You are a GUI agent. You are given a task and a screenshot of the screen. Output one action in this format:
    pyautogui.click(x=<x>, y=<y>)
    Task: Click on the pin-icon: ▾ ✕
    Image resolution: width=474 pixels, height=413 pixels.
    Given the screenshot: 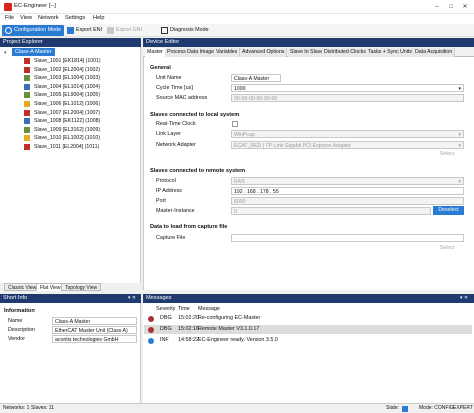 What is the action you would take?
    pyautogui.click(x=132, y=298)
    